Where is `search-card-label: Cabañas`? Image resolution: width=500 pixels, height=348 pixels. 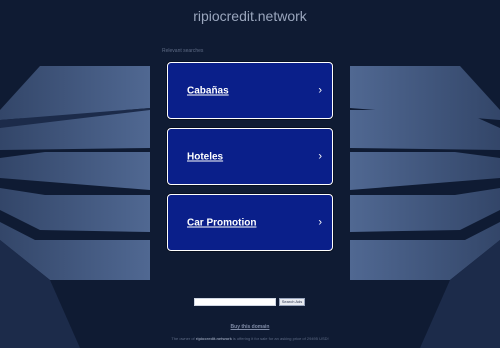
search-card-label: Cabañas is located at coordinates (208, 90).